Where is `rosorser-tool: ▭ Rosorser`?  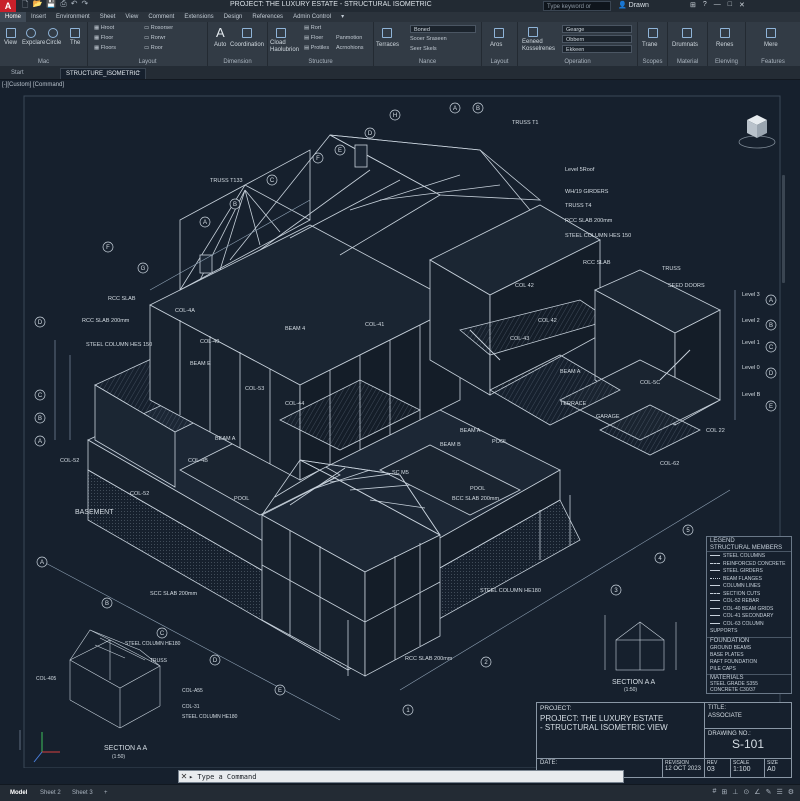
rosorser-tool: ▭ Rosorser is located at coordinates (158, 28).